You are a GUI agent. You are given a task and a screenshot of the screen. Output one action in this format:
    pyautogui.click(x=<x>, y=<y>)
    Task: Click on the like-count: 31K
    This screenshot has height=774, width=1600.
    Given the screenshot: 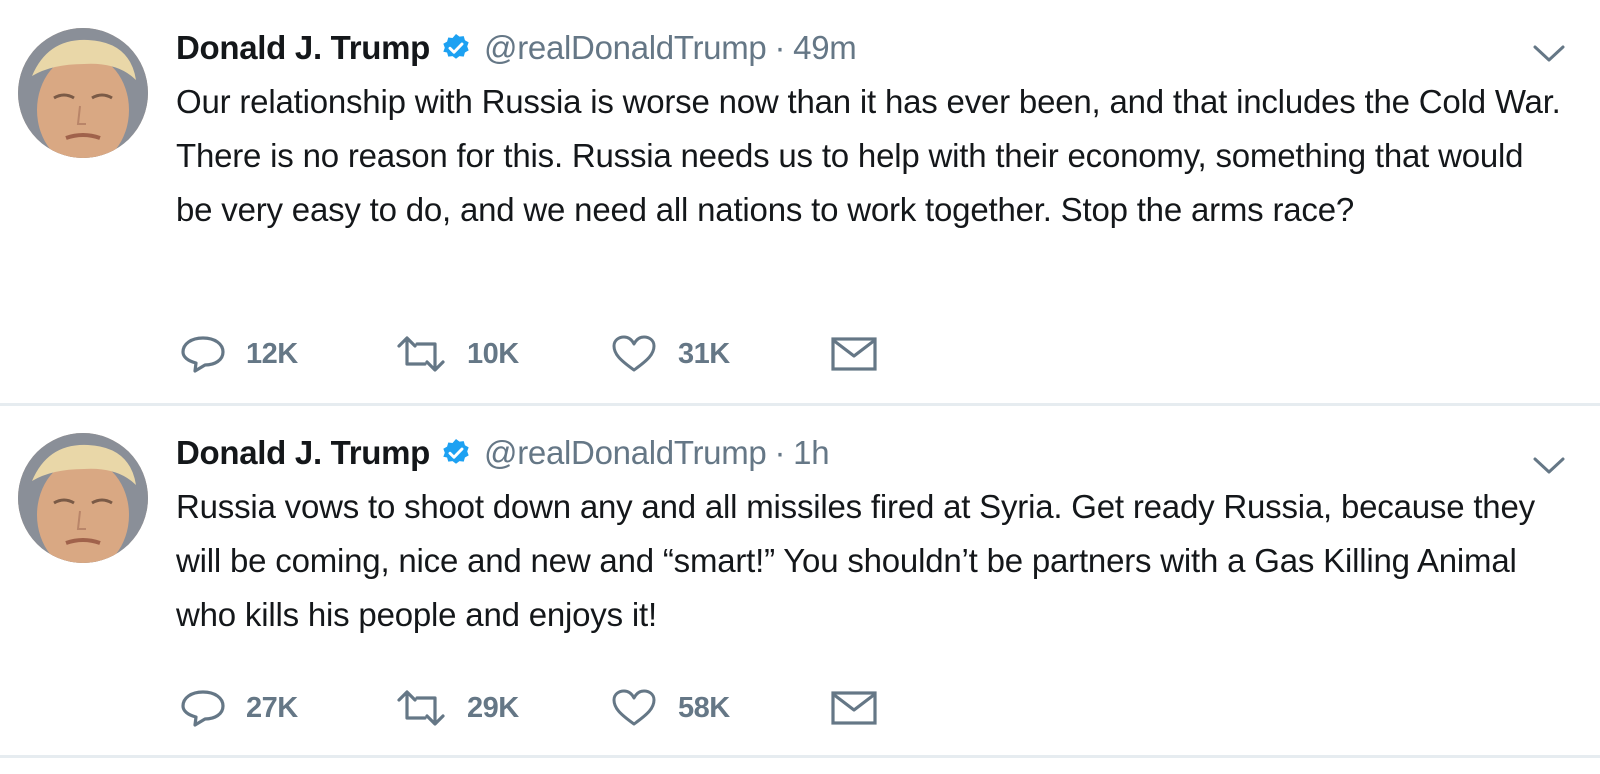 What is the action you would take?
    pyautogui.click(x=704, y=353)
    